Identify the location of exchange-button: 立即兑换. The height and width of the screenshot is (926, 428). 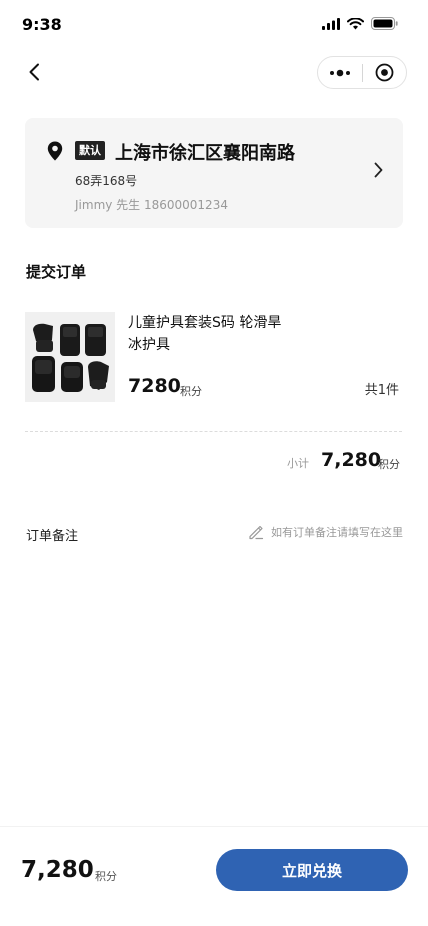
(312, 870).